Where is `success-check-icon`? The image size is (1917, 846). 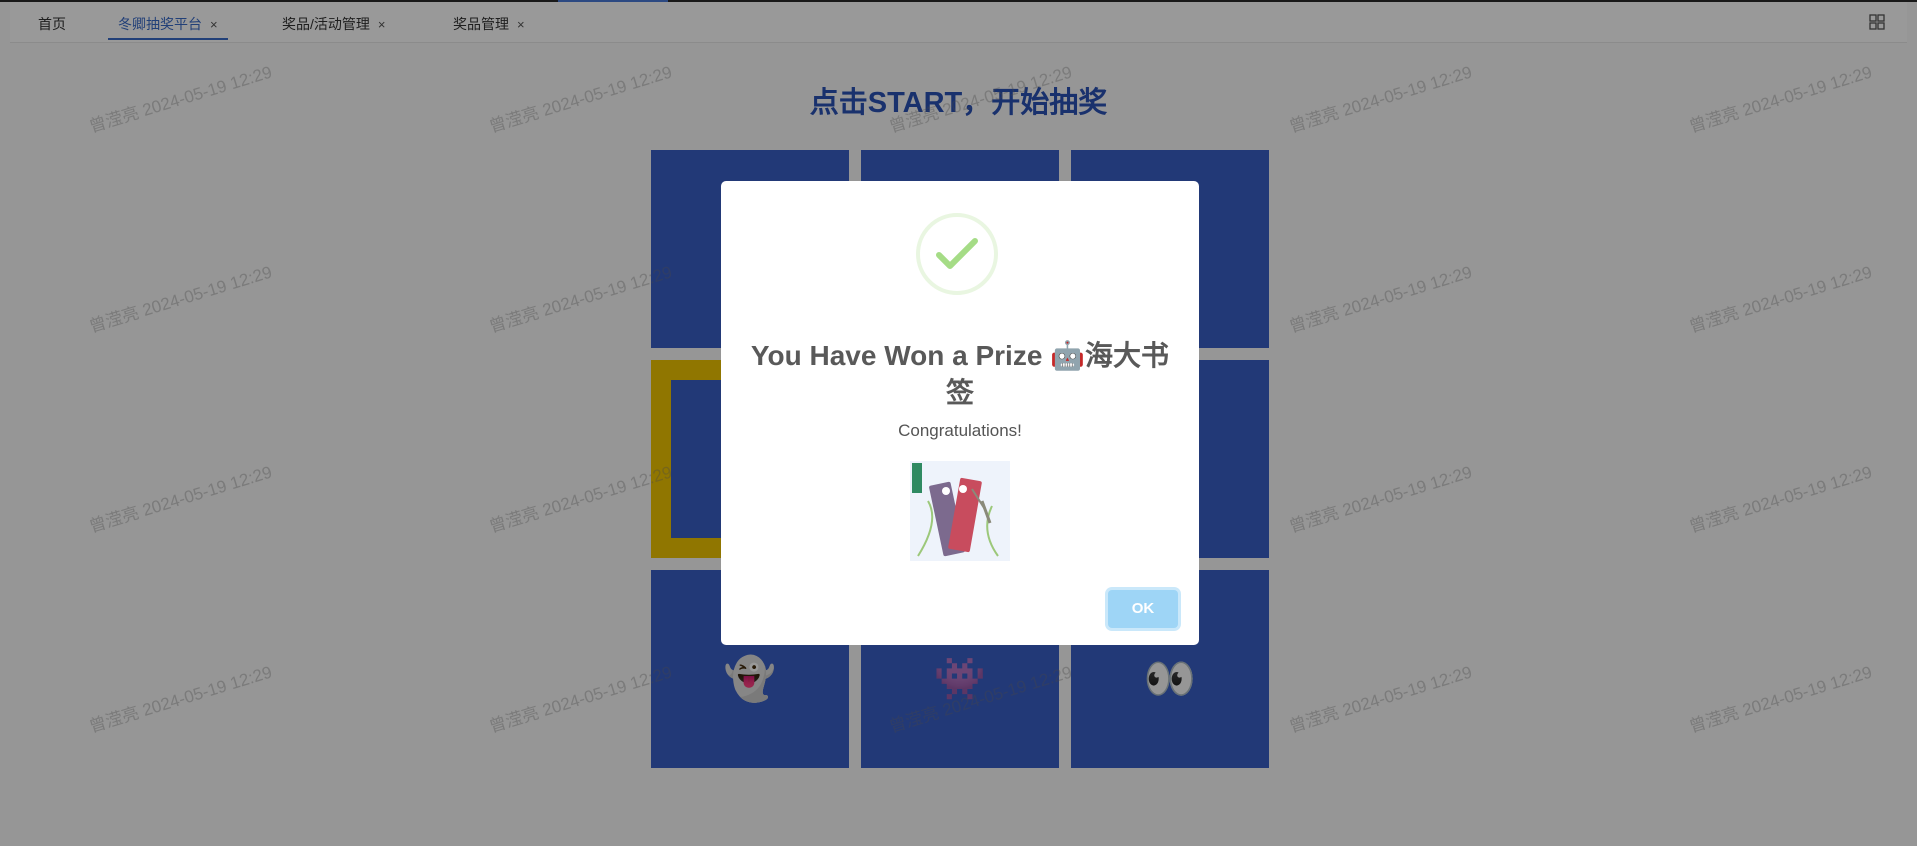
success-check-icon is located at coordinates (957, 254).